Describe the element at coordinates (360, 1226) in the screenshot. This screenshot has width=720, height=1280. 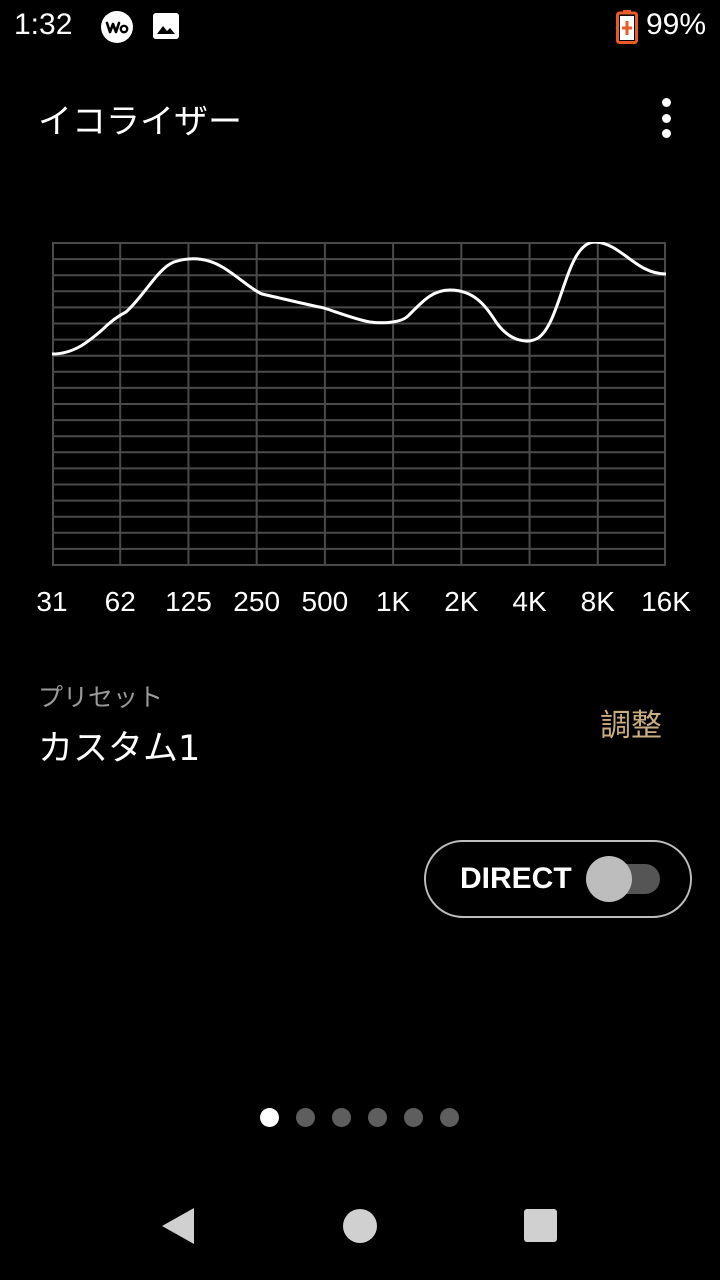
I see `home-icon` at that location.